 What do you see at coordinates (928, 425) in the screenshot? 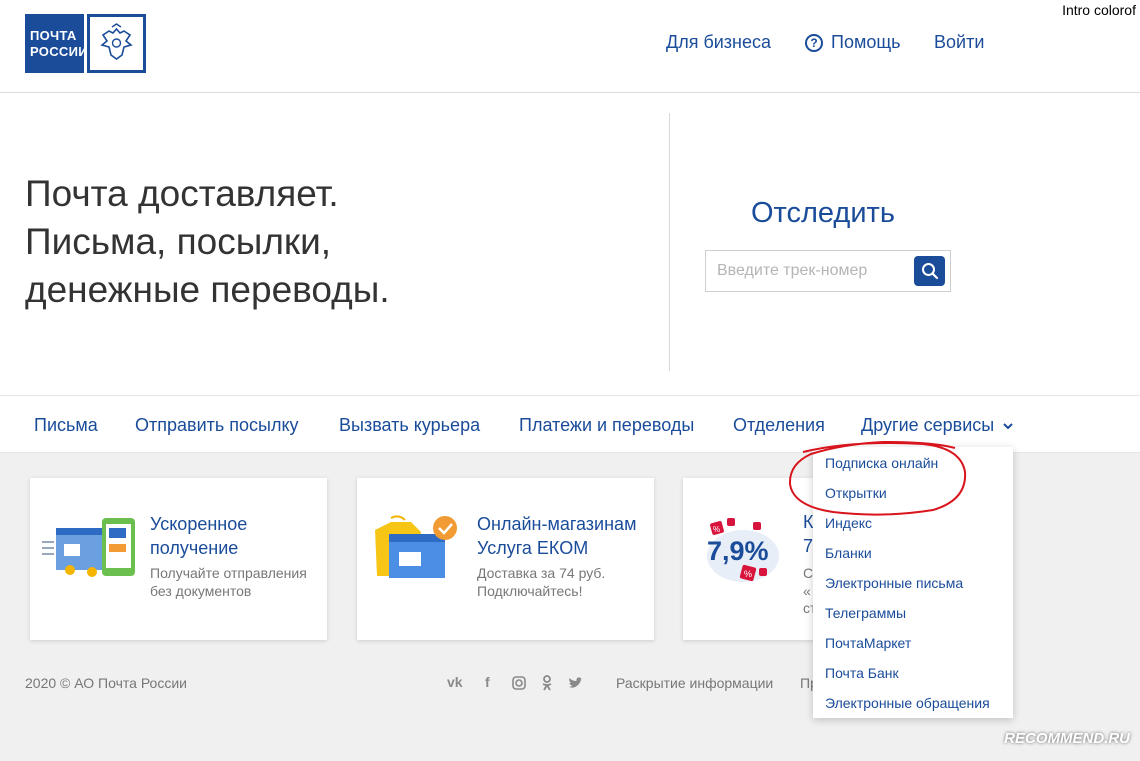
I see `nav-other-services-label: Другие сервисы` at bounding box center [928, 425].